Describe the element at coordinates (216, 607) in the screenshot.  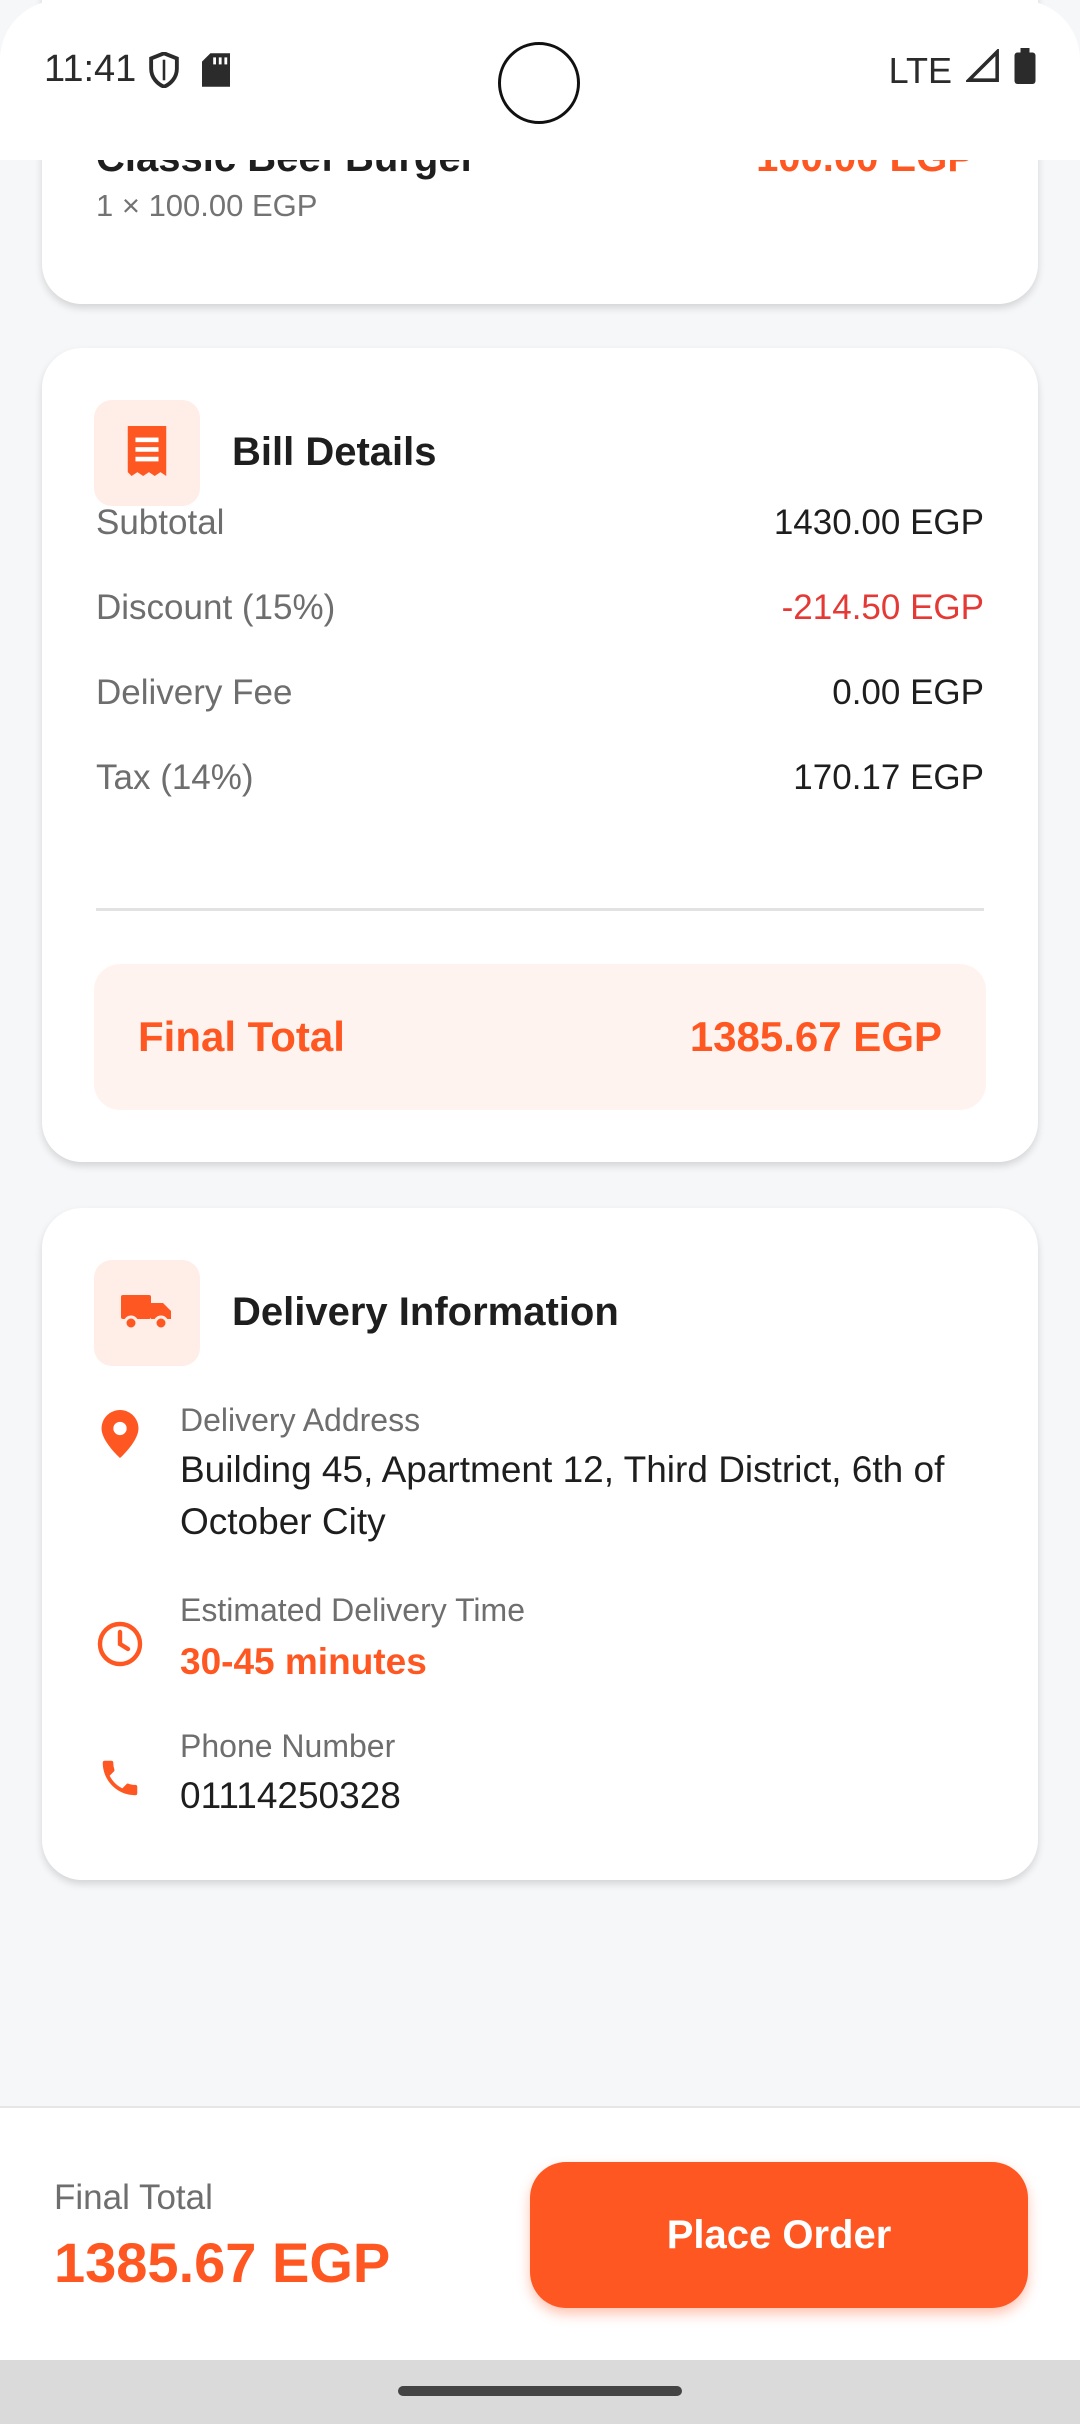
I see `bill-row-label: Discount (15%)` at that location.